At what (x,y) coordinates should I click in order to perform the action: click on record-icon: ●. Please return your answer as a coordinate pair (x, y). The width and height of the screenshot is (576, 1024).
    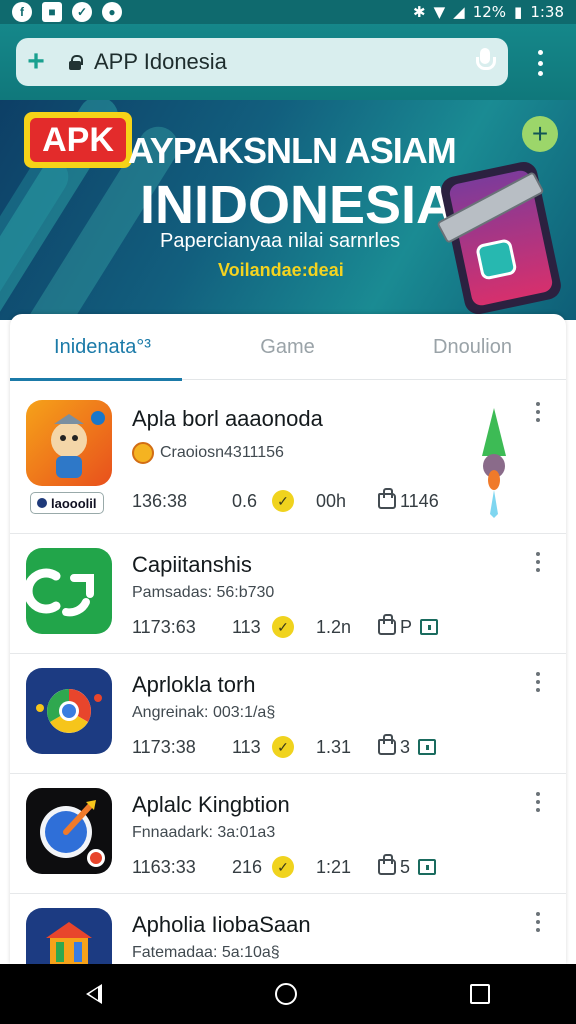
    Looking at the image, I should click on (112, 12).